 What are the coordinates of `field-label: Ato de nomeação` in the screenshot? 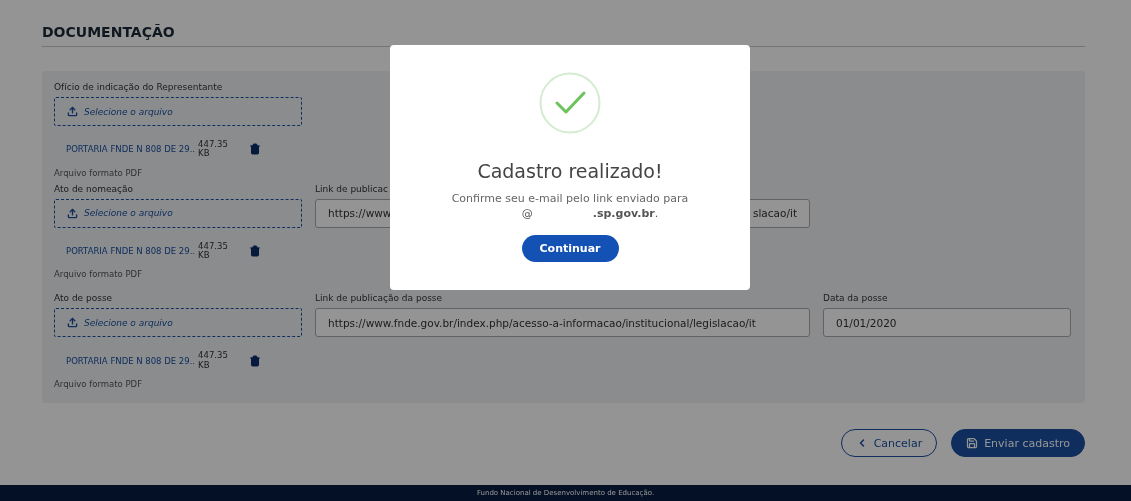 It's located at (94, 188).